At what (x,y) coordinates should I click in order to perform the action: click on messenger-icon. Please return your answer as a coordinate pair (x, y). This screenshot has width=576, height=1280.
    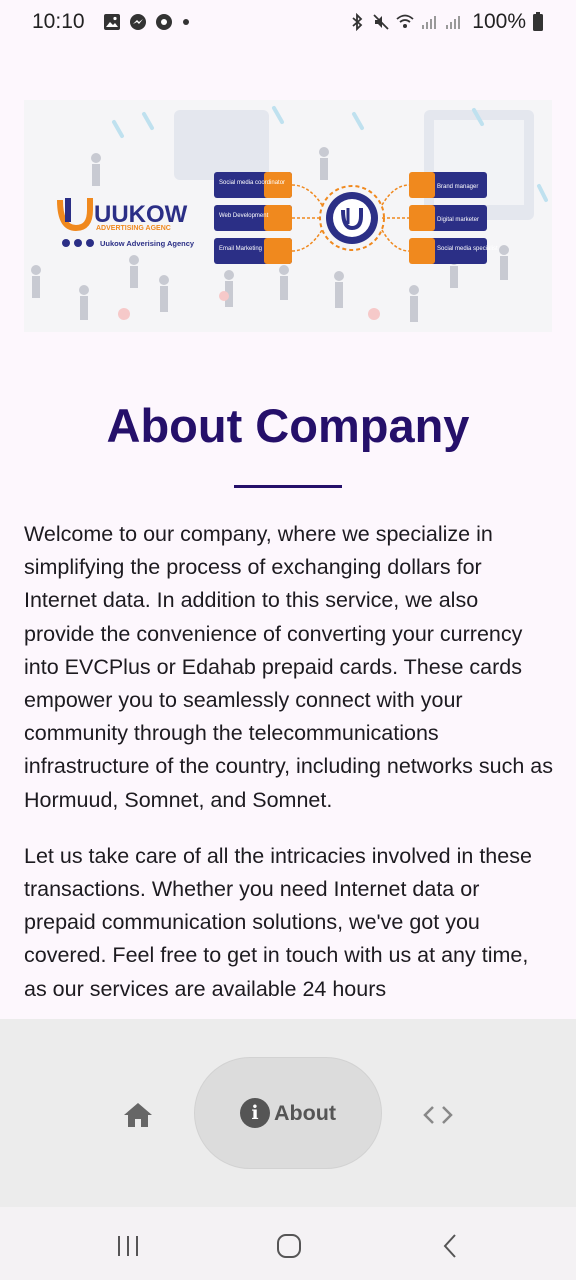
    Looking at the image, I should click on (137, 22).